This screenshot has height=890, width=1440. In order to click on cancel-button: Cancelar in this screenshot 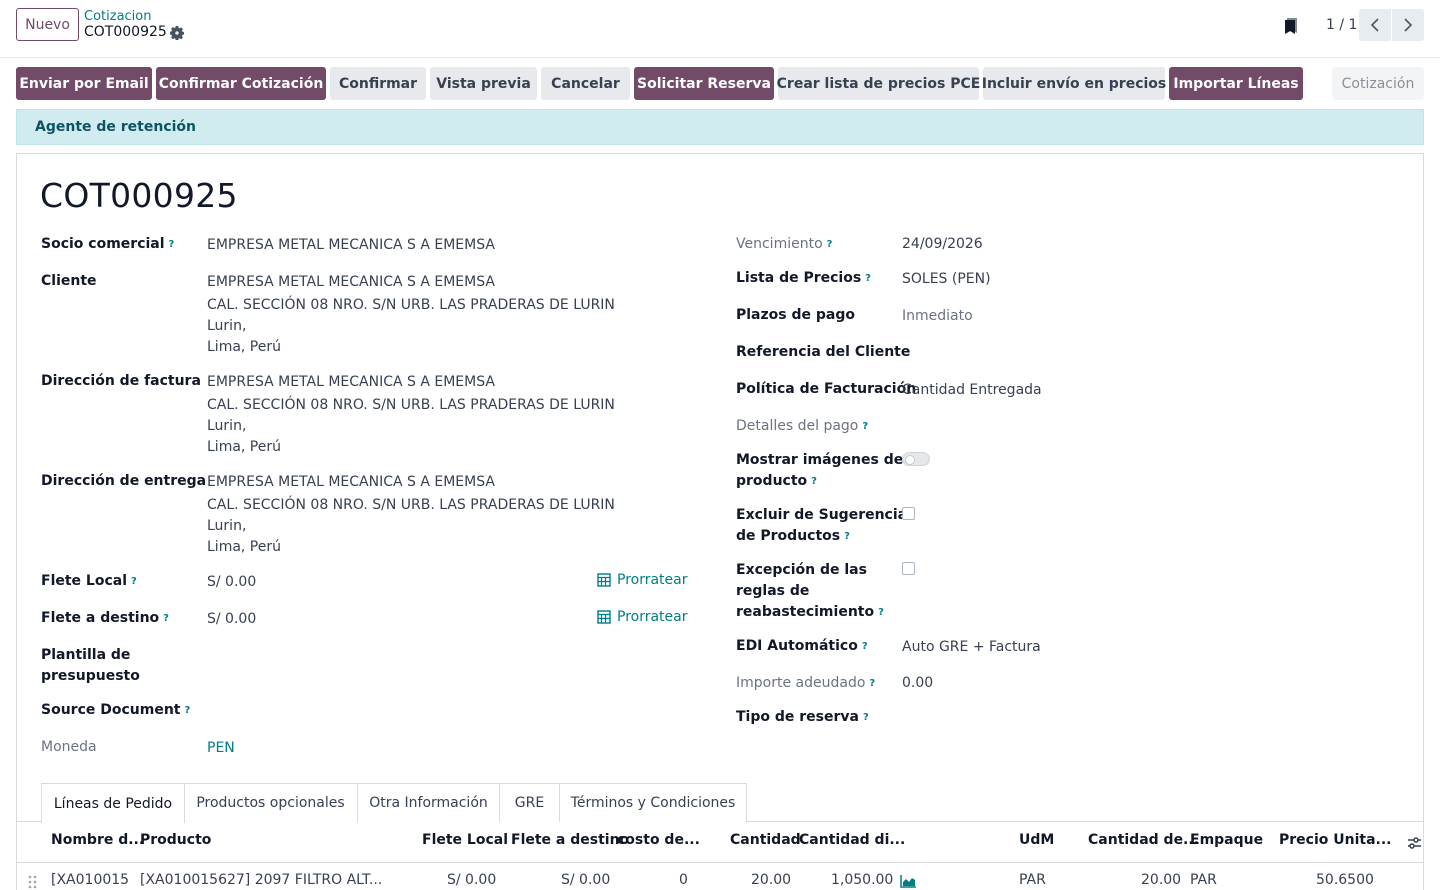, I will do `click(585, 83)`.